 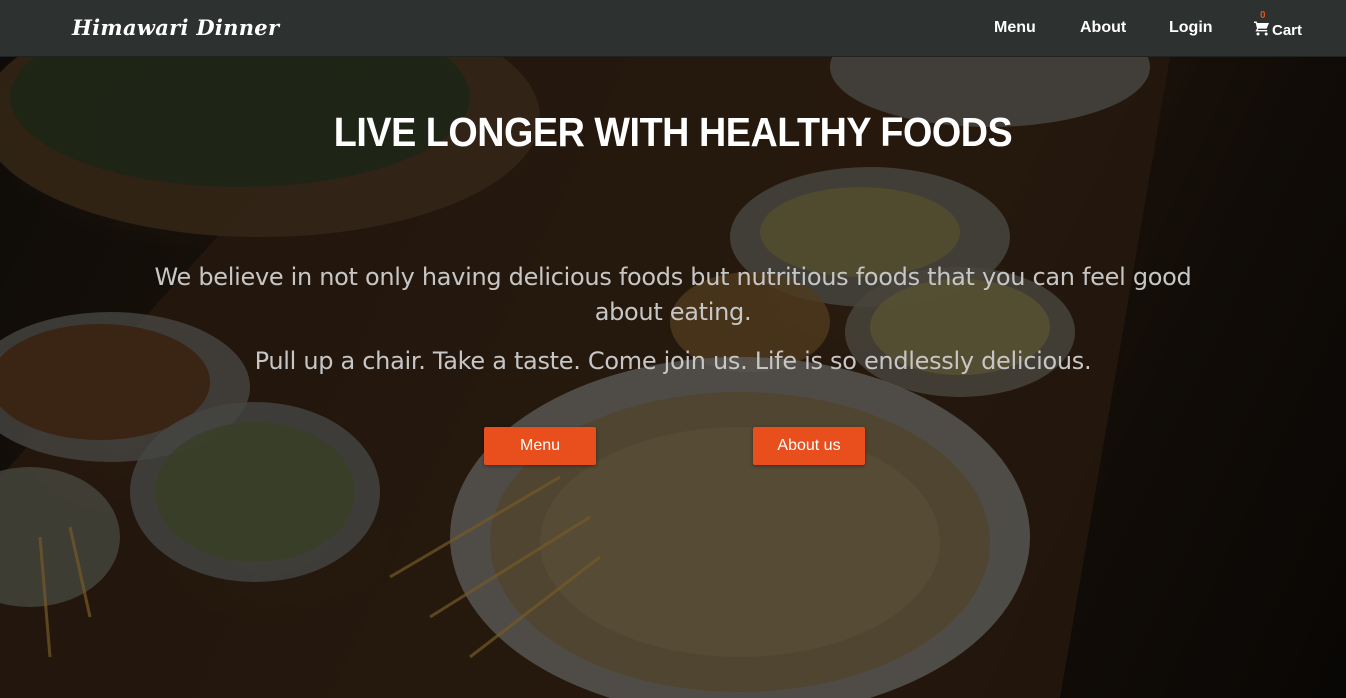 I want to click on about-us-button: About us, so click(x=809, y=446).